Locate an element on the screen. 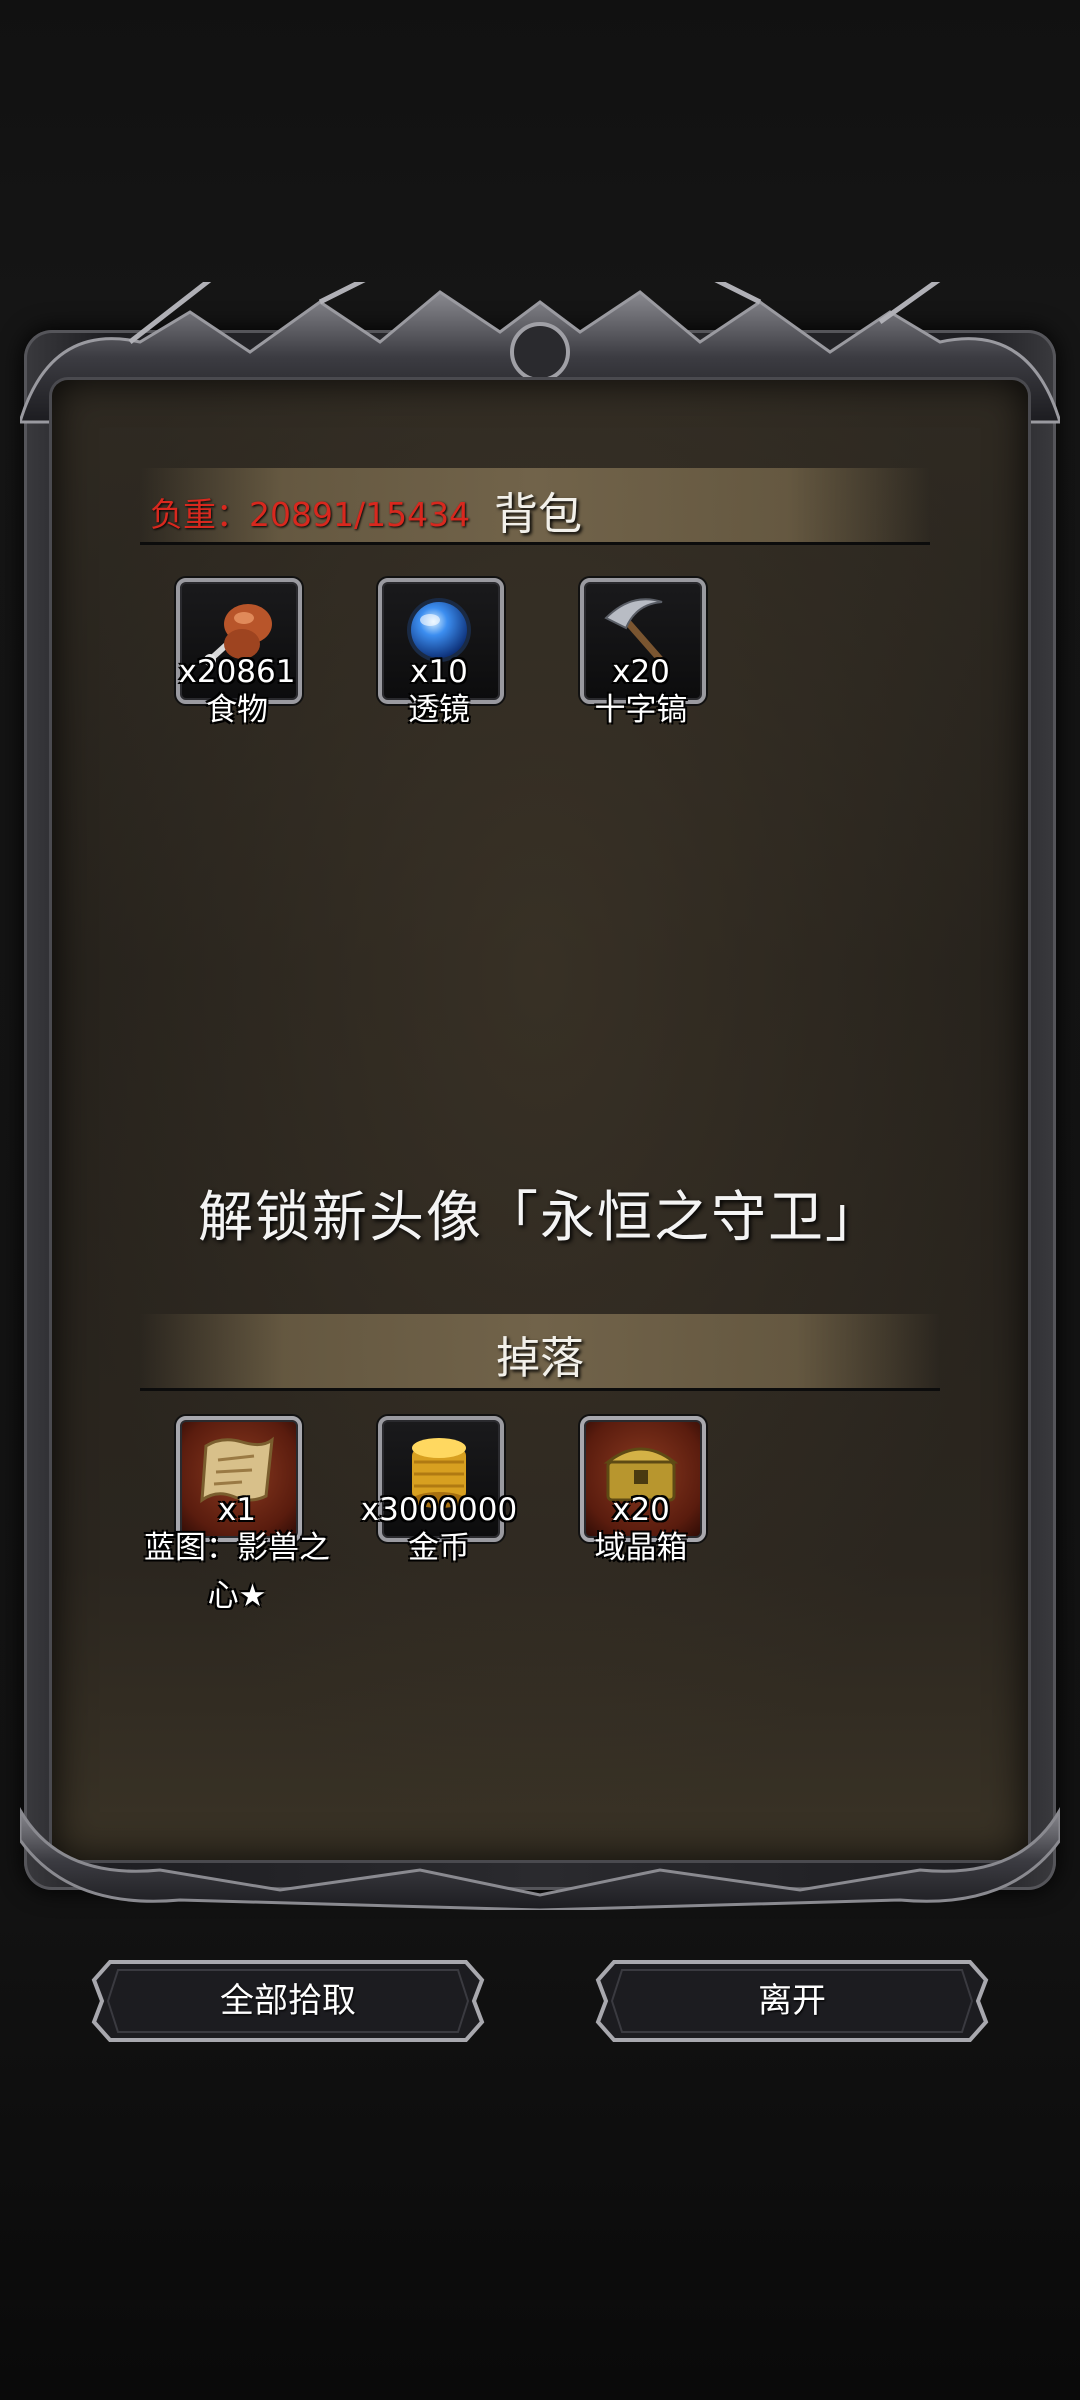 The width and height of the screenshot is (1080, 2400). item-quantity: x3000000 is located at coordinates (439, 1510).